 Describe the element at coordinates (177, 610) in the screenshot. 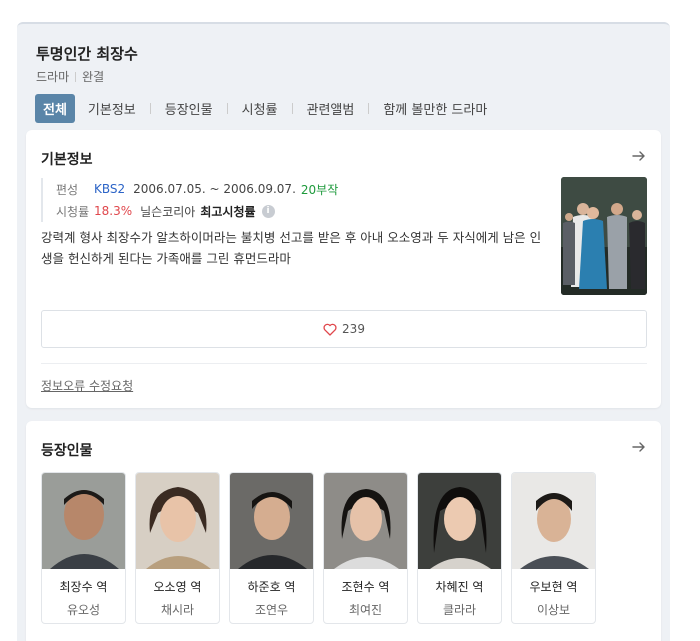

I see `cast-actor: 채시라` at that location.